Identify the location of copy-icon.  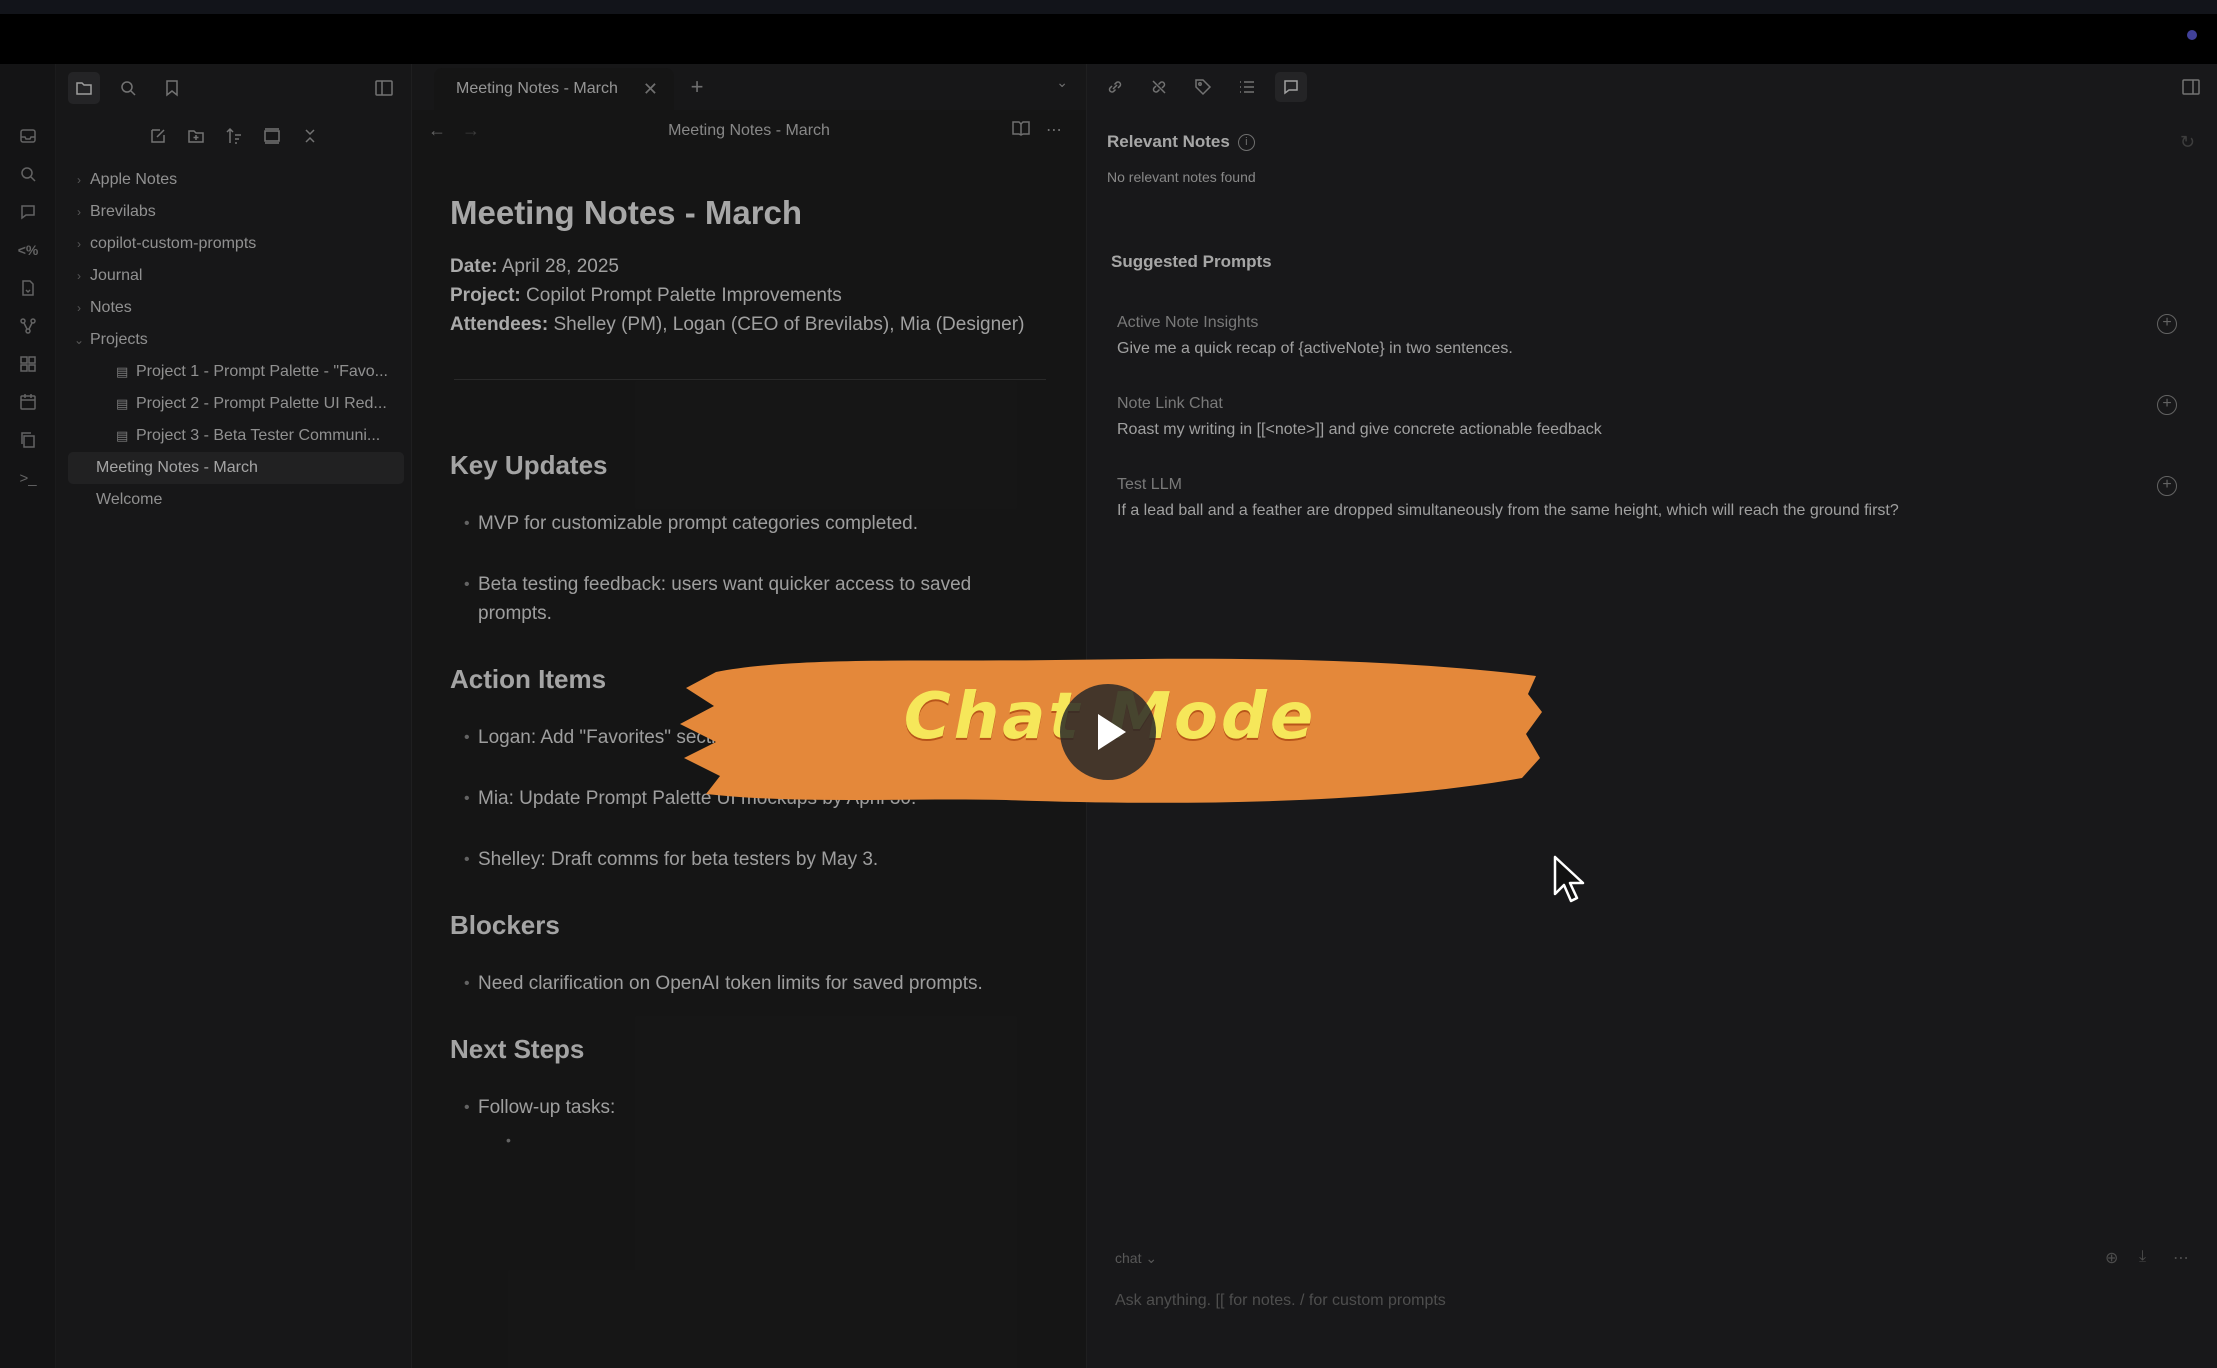
(28, 440).